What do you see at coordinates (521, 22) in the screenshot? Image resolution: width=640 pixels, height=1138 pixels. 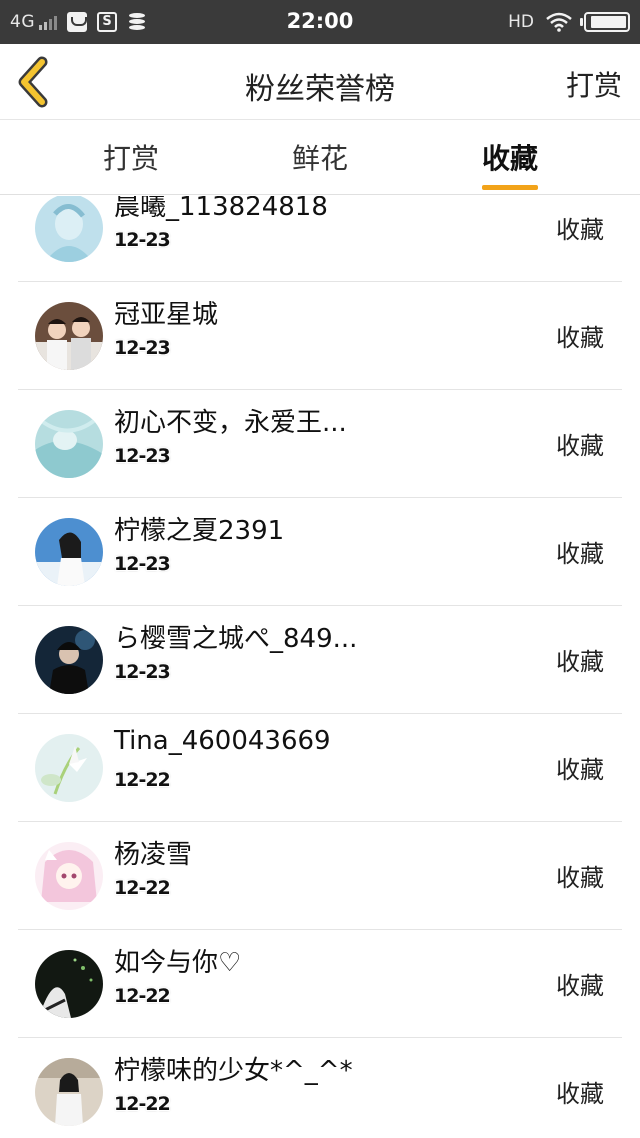 I see `hd-indicator: HD` at bounding box center [521, 22].